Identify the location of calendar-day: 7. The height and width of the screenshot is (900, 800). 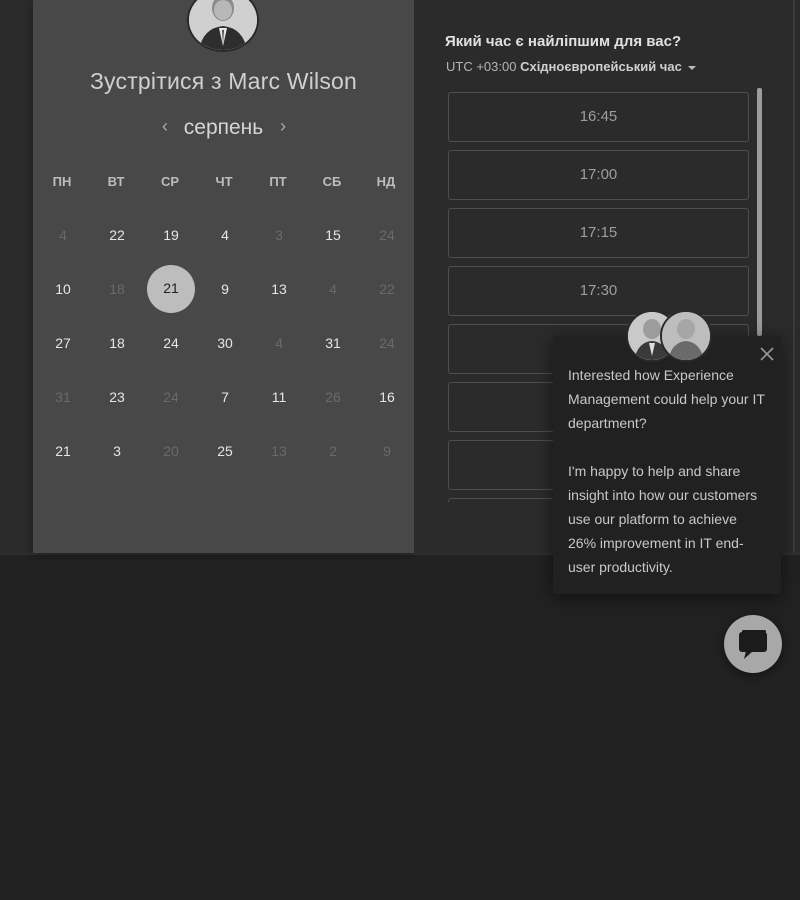
(225, 397).